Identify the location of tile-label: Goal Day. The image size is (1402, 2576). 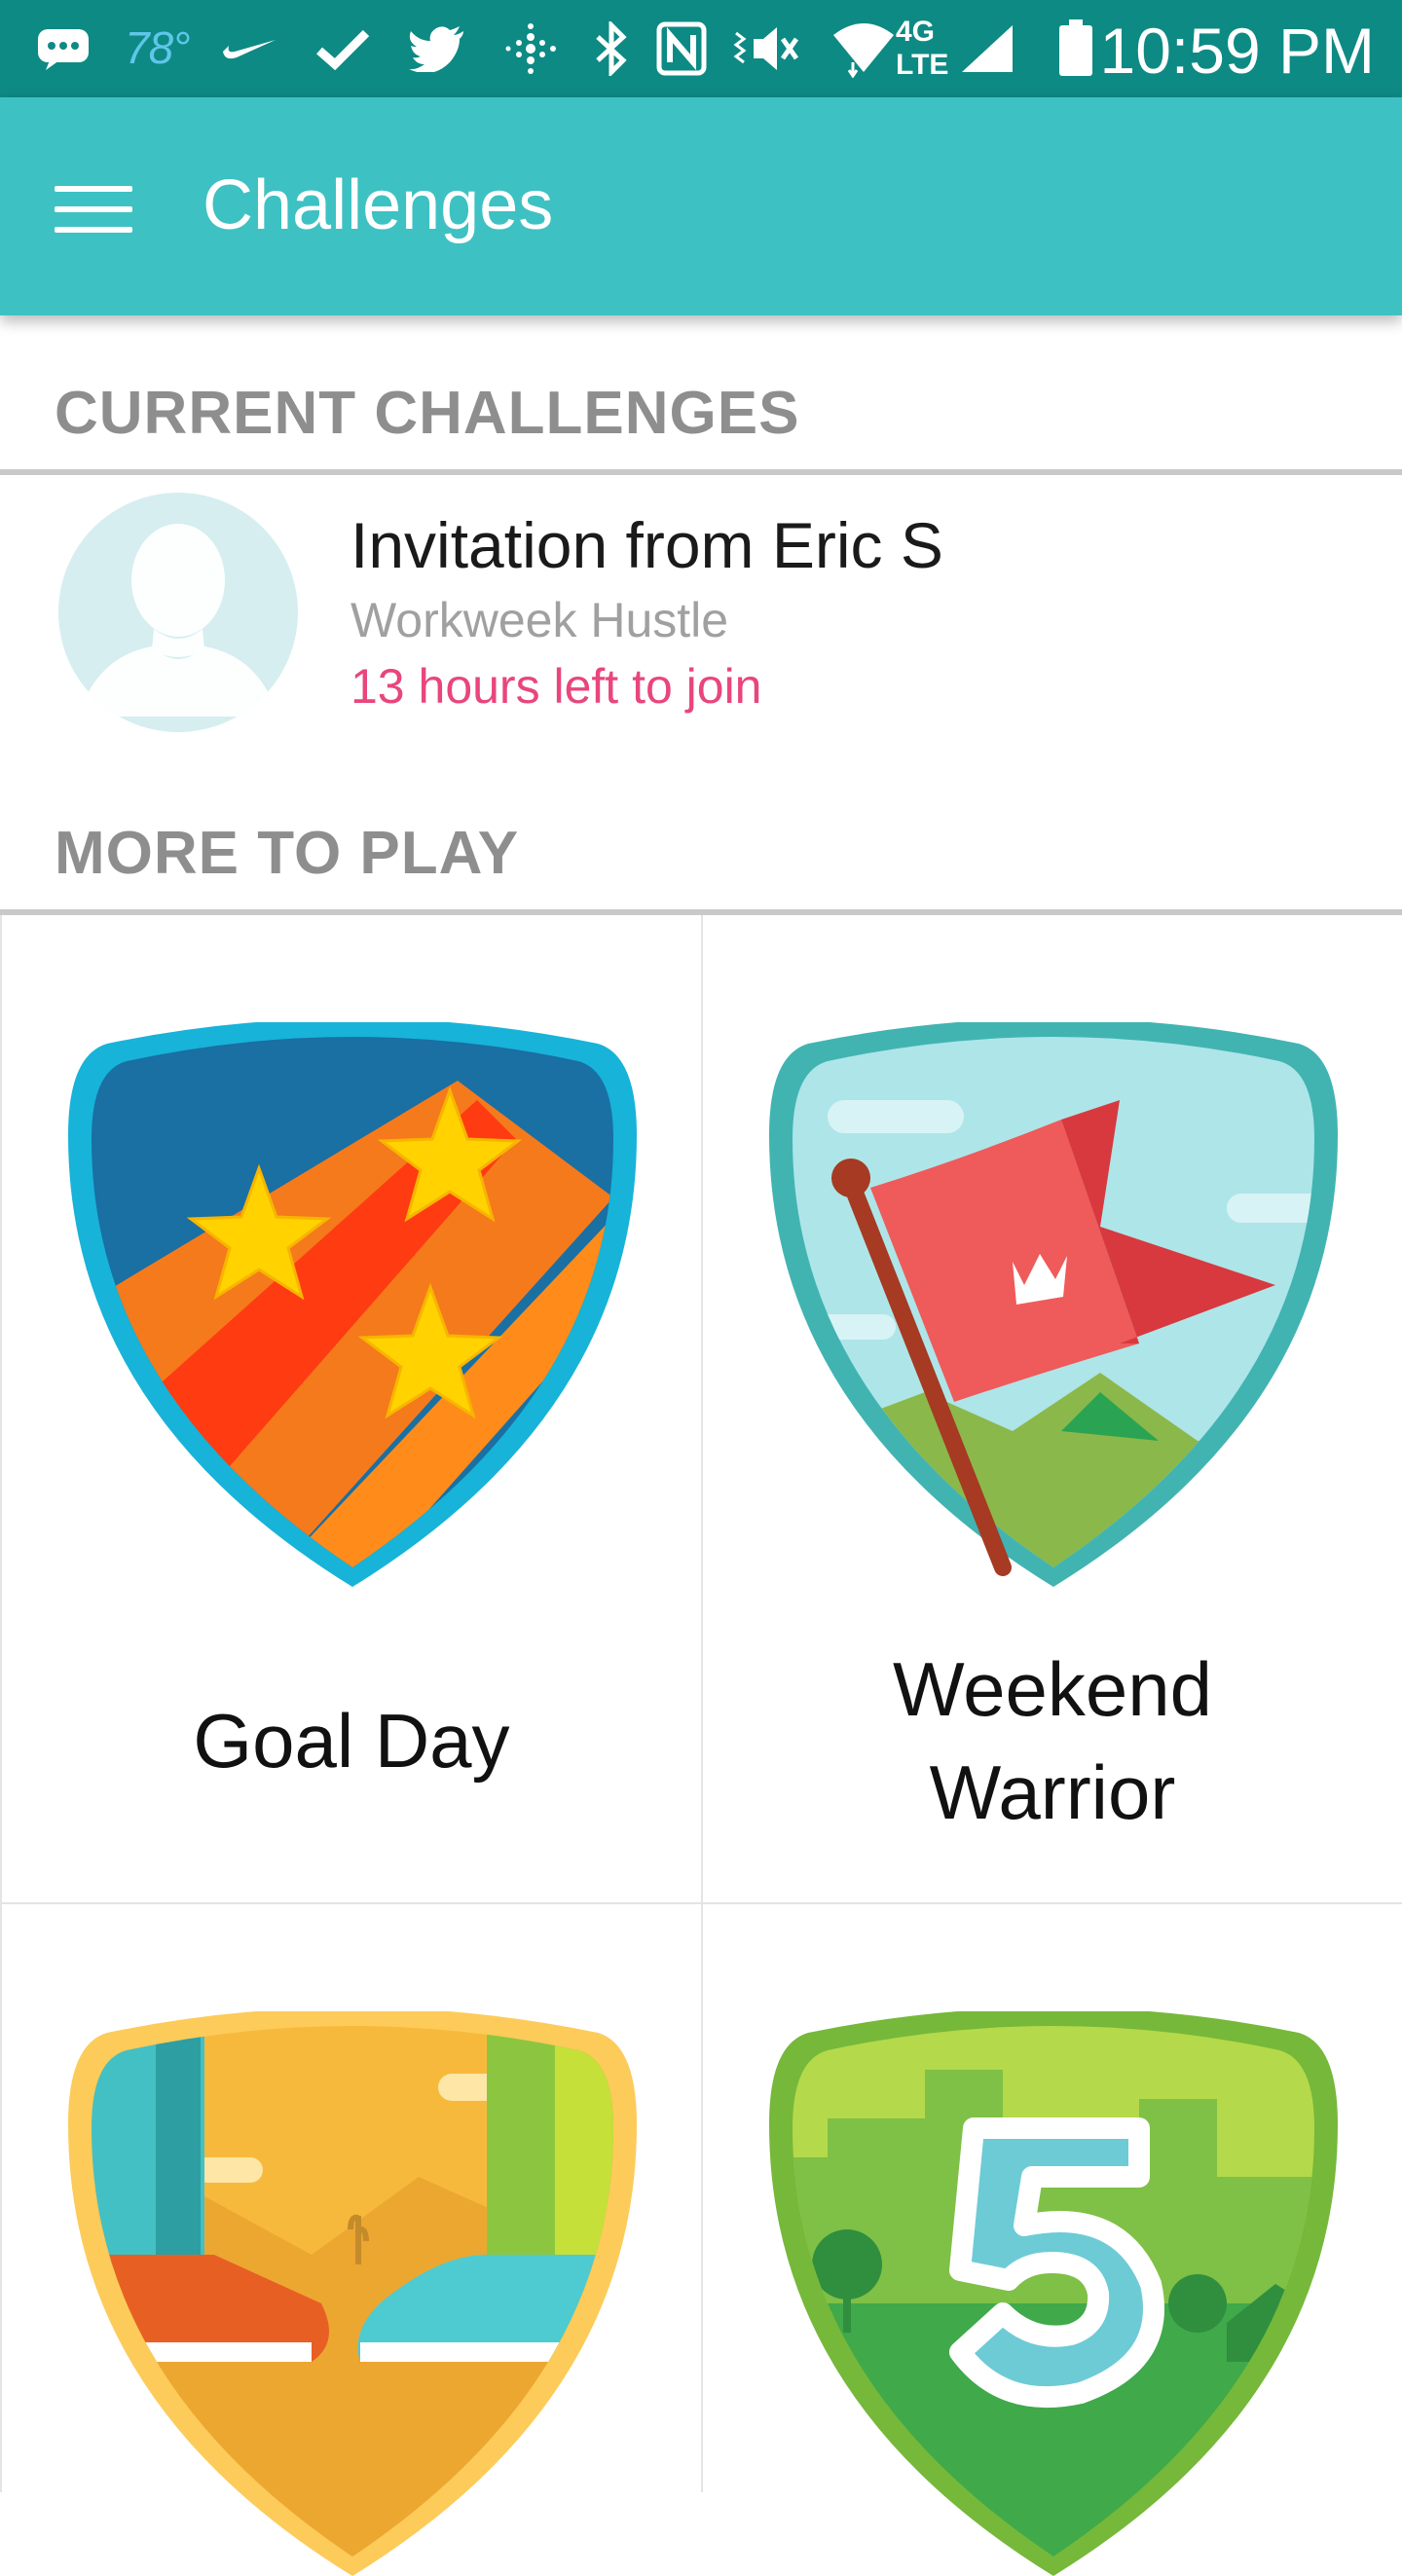
(351, 1740).